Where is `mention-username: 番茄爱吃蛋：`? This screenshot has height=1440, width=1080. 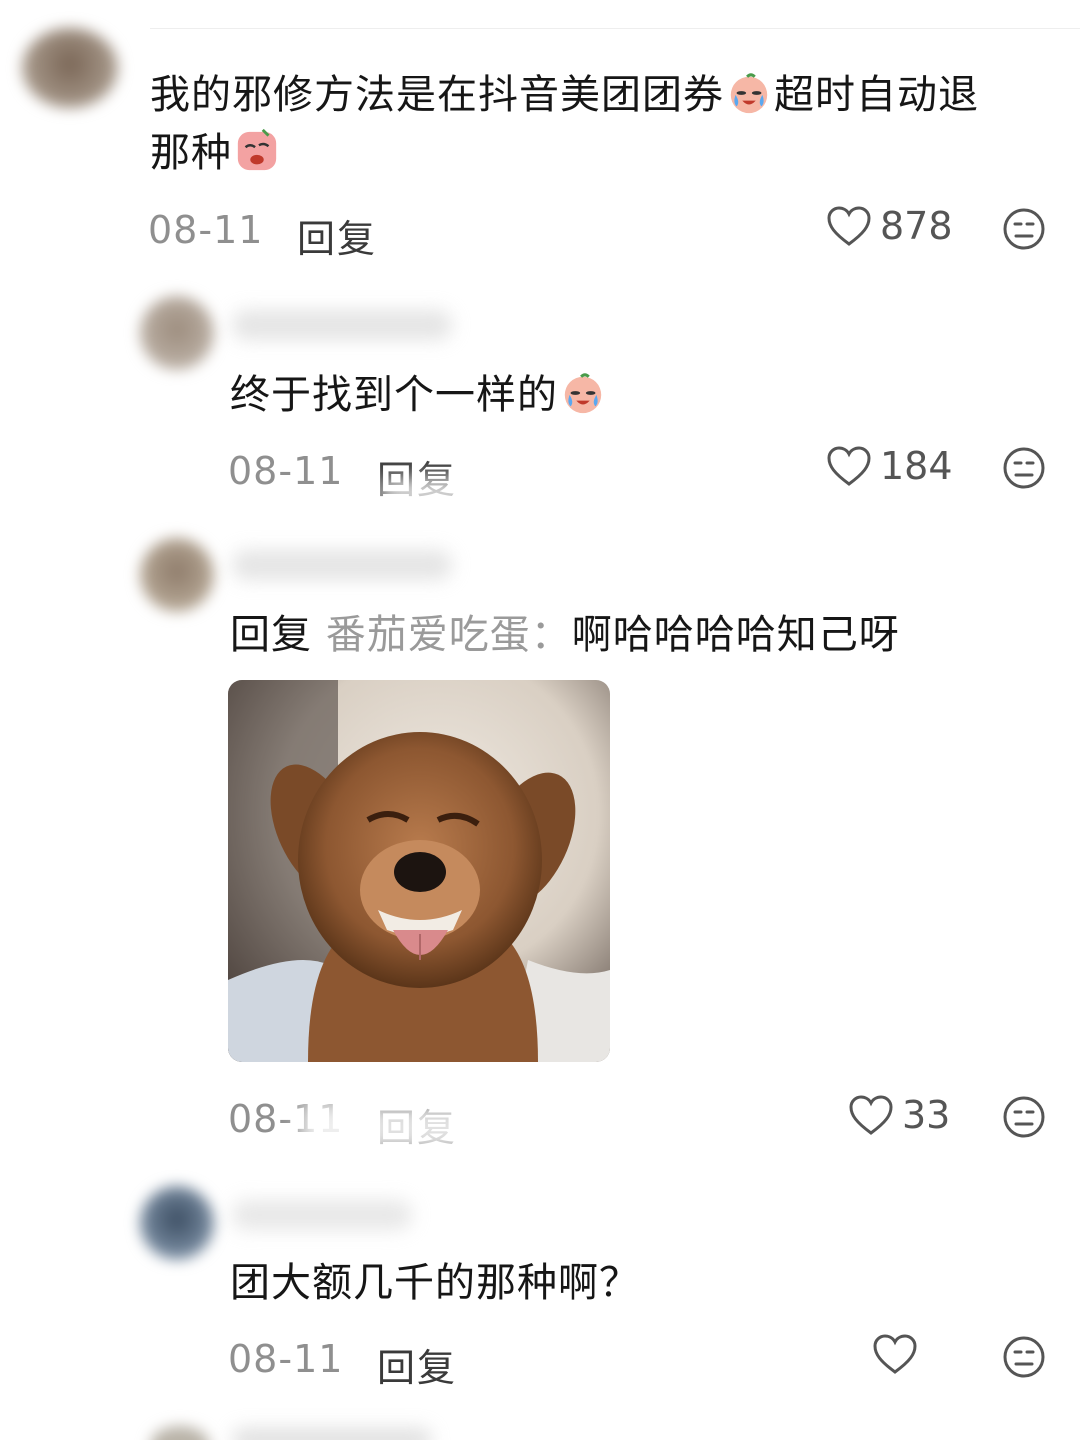 mention-username: 番茄爱吃蛋： is located at coordinates (449, 635).